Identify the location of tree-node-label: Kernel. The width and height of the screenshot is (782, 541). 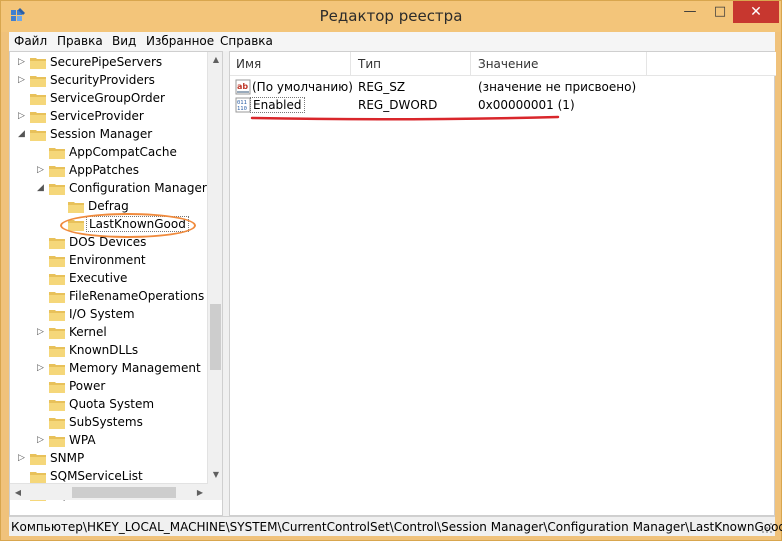
(88, 332).